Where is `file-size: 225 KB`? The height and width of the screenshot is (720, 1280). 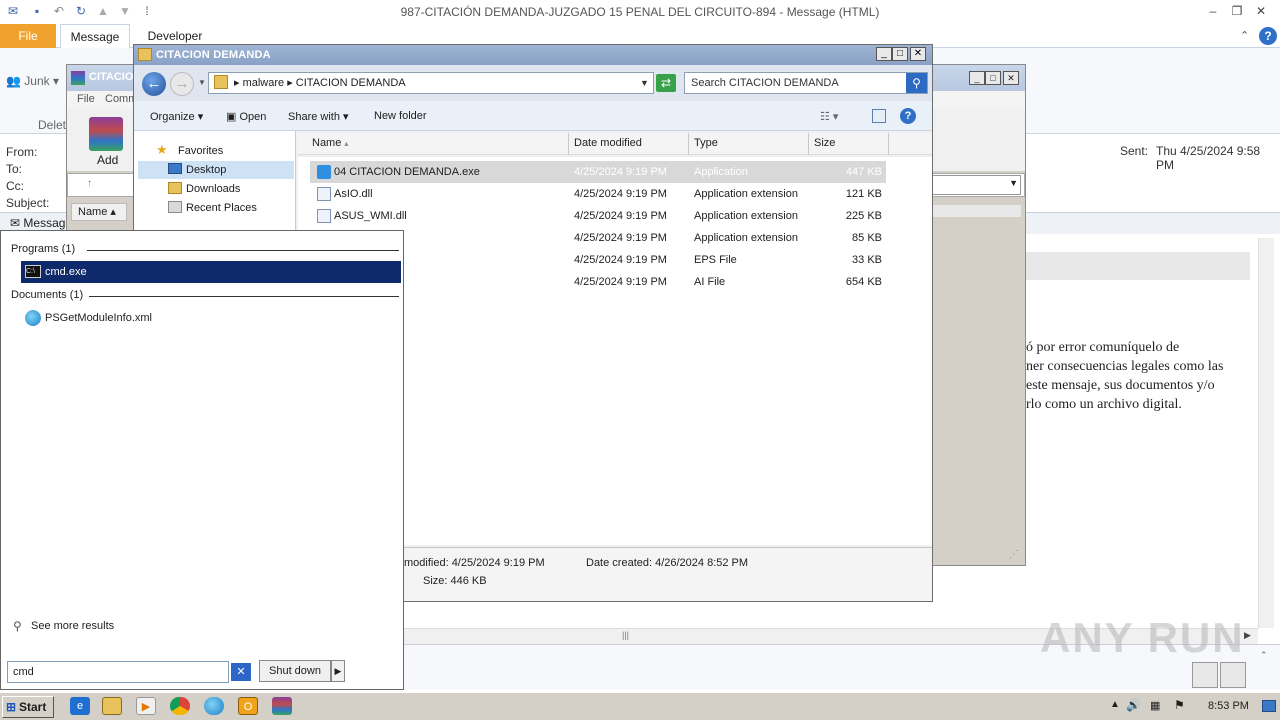 file-size: 225 KB is located at coordinates (863, 216).